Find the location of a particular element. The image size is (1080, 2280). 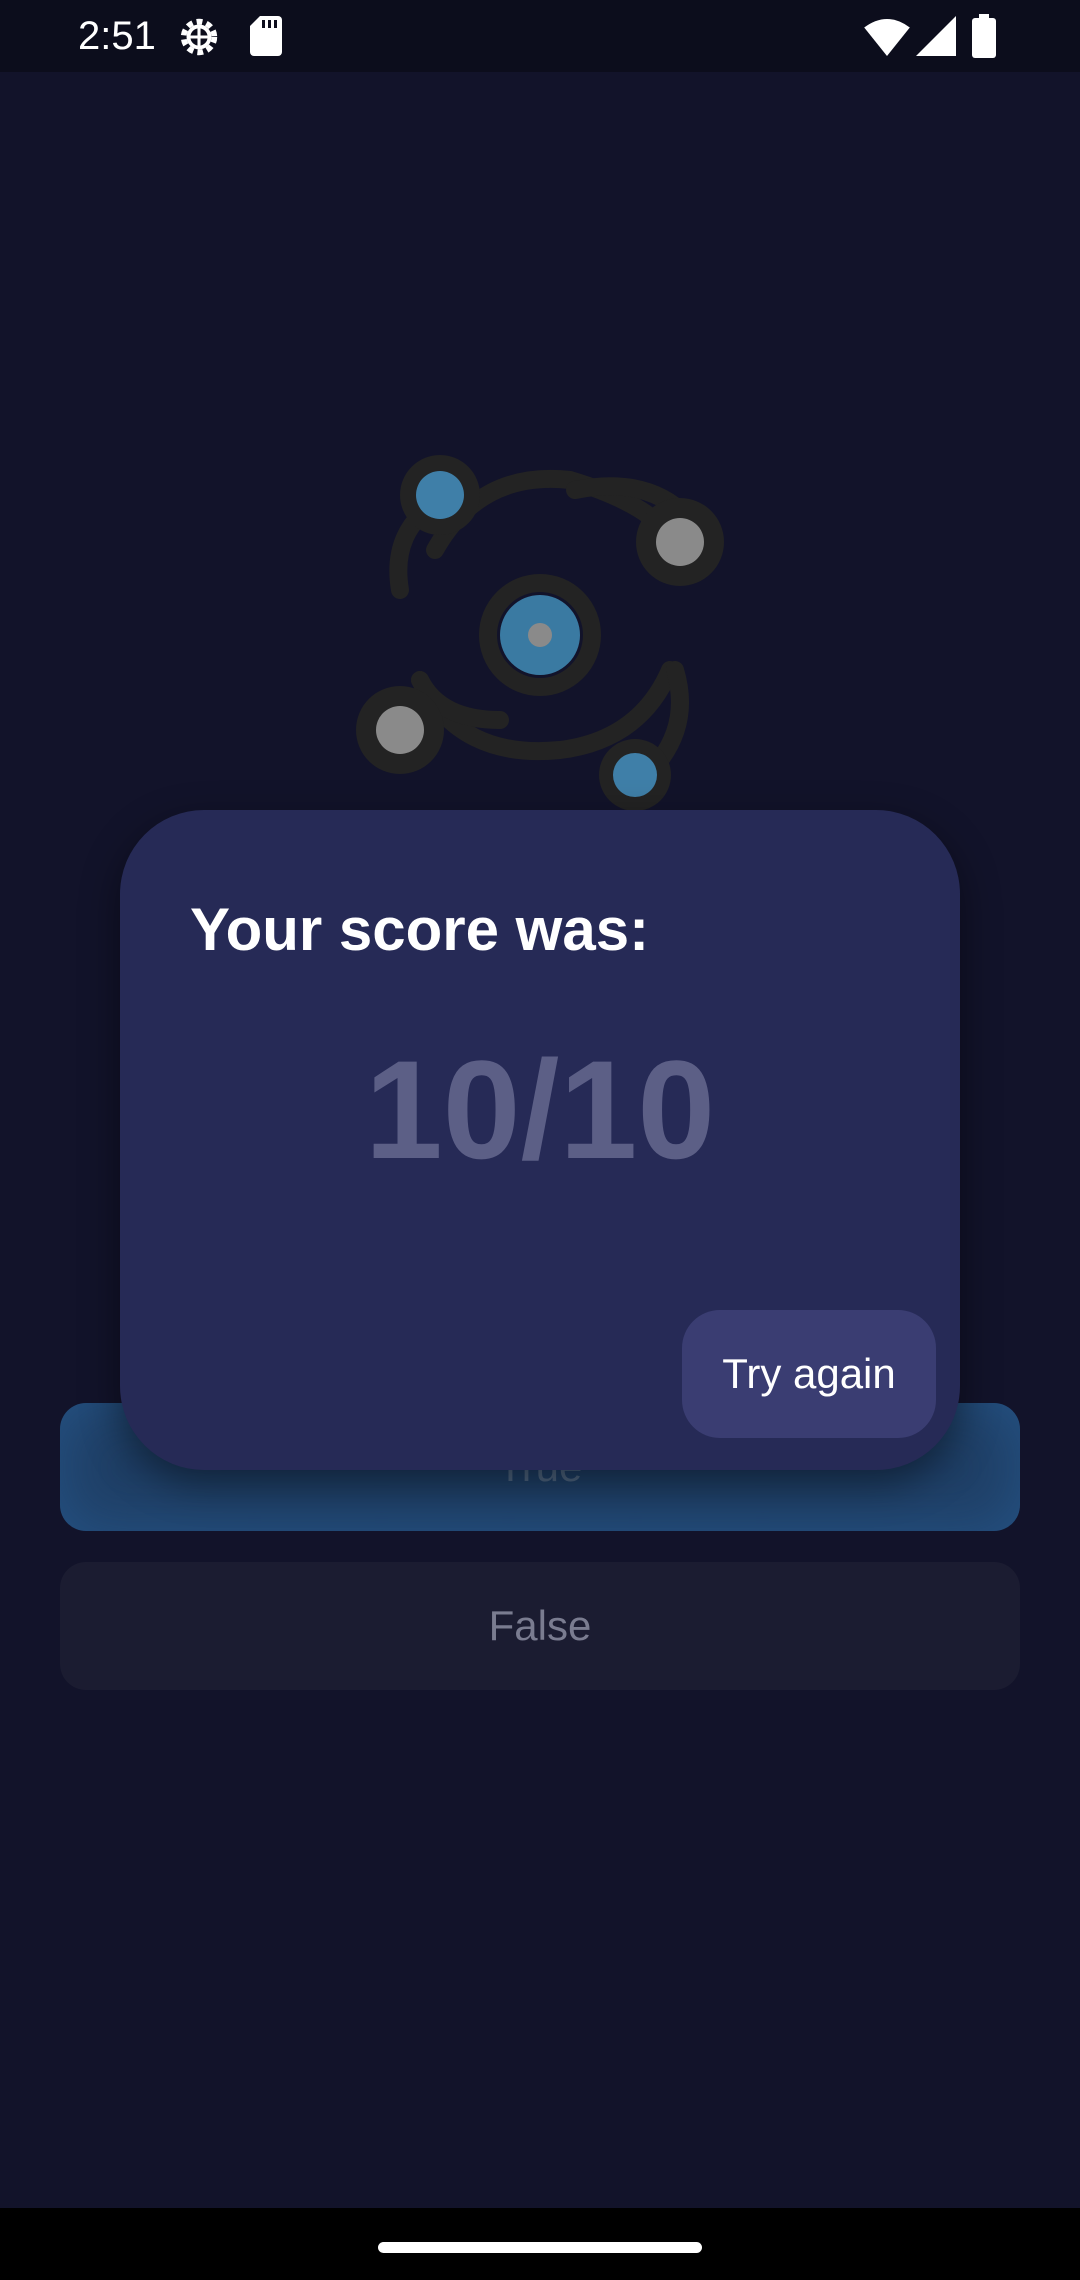

status-time: 2:51 is located at coordinates (117, 36).